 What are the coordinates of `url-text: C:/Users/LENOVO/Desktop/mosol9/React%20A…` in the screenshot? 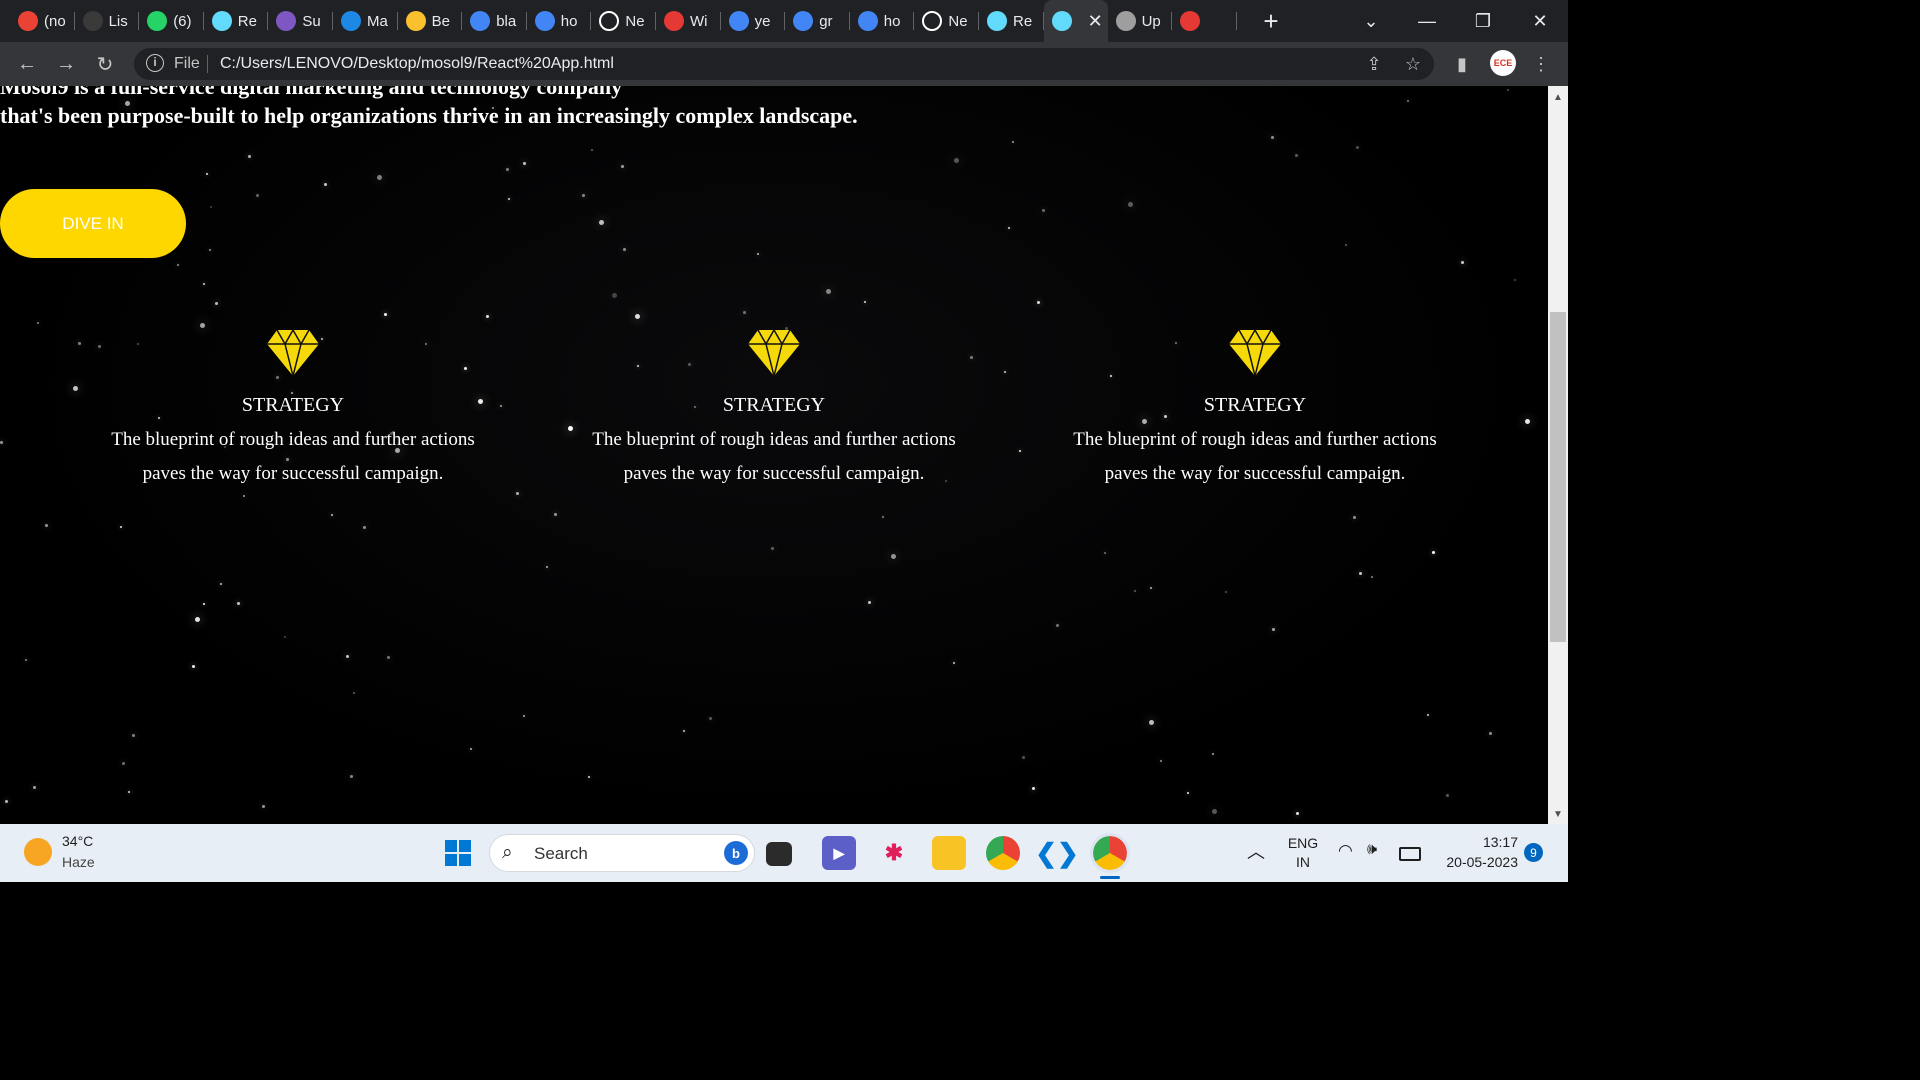 It's located at (417, 64).